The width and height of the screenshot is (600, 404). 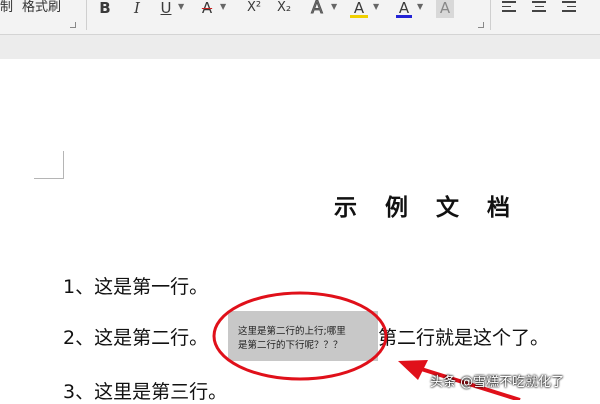 I want to click on annotation-overlay, so click(x=366, y=345).